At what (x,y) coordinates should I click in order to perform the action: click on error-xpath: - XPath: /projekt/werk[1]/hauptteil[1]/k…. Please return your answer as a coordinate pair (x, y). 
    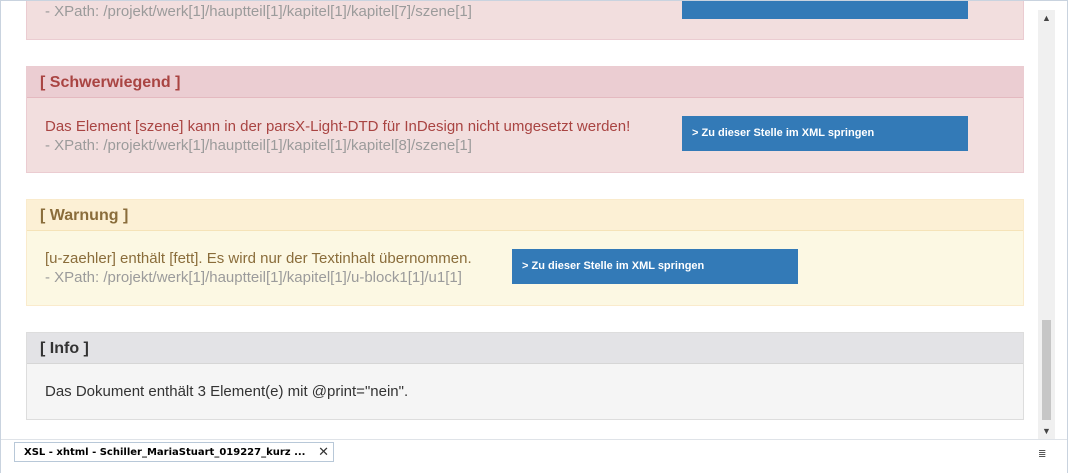
    Looking at the image, I should click on (258, 145).